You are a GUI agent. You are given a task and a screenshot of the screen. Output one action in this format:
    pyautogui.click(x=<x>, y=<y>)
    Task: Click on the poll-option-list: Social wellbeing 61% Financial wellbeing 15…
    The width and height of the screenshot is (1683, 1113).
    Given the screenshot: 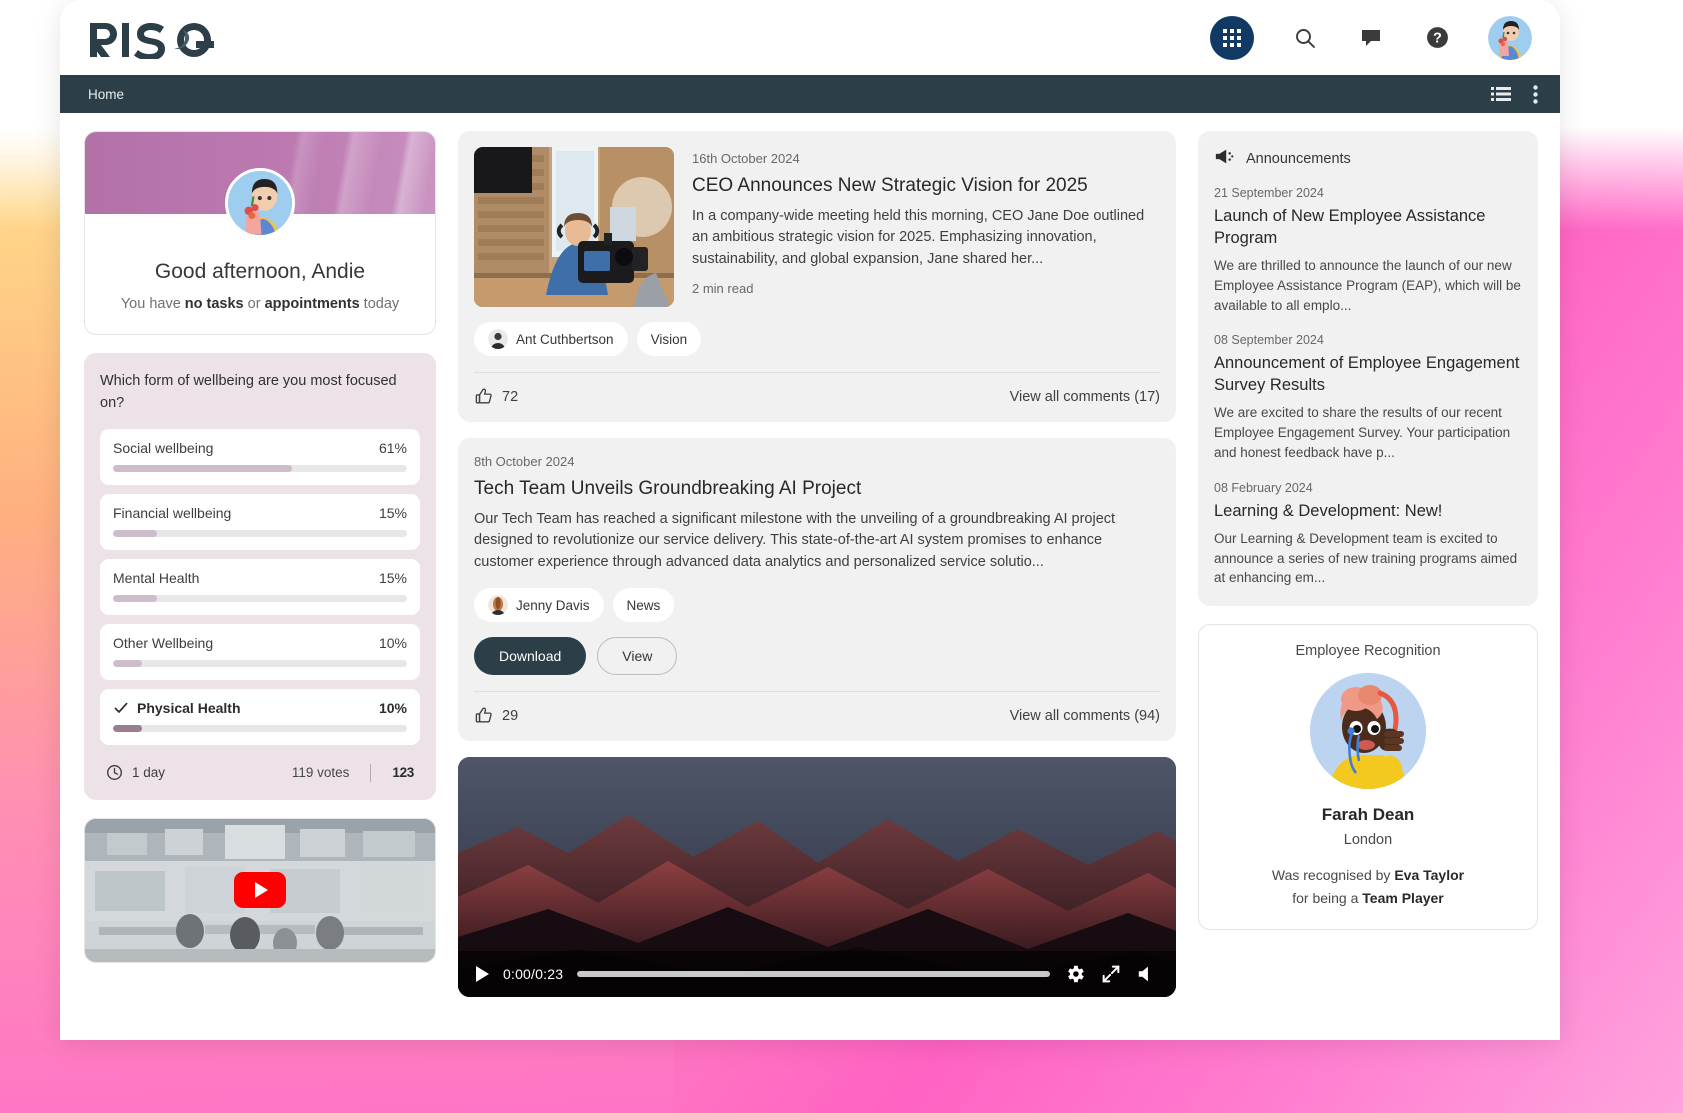 What is the action you would take?
    pyautogui.click(x=260, y=586)
    